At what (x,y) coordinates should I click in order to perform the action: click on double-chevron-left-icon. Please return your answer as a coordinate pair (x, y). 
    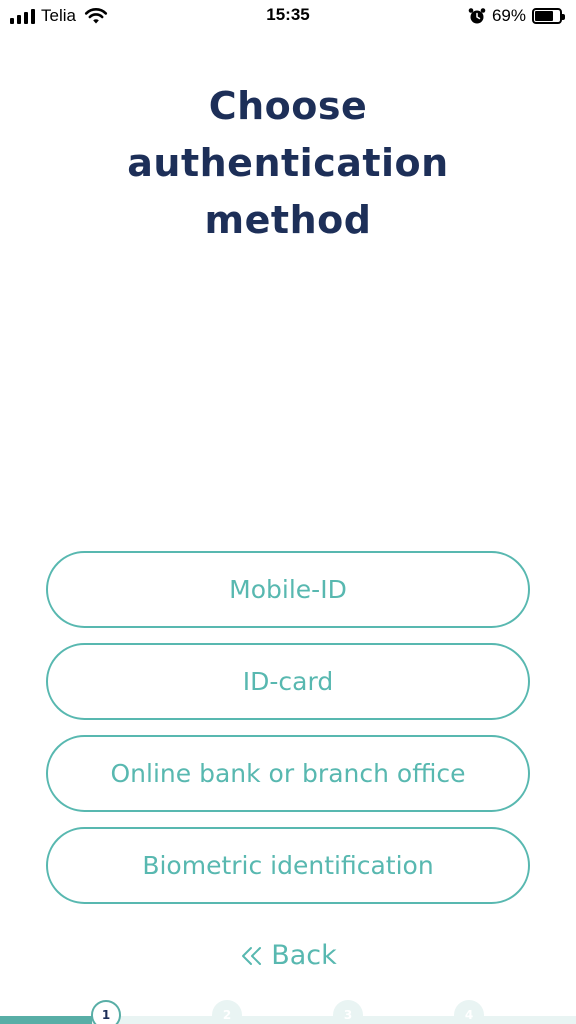
    Looking at the image, I should click on (252, 955).